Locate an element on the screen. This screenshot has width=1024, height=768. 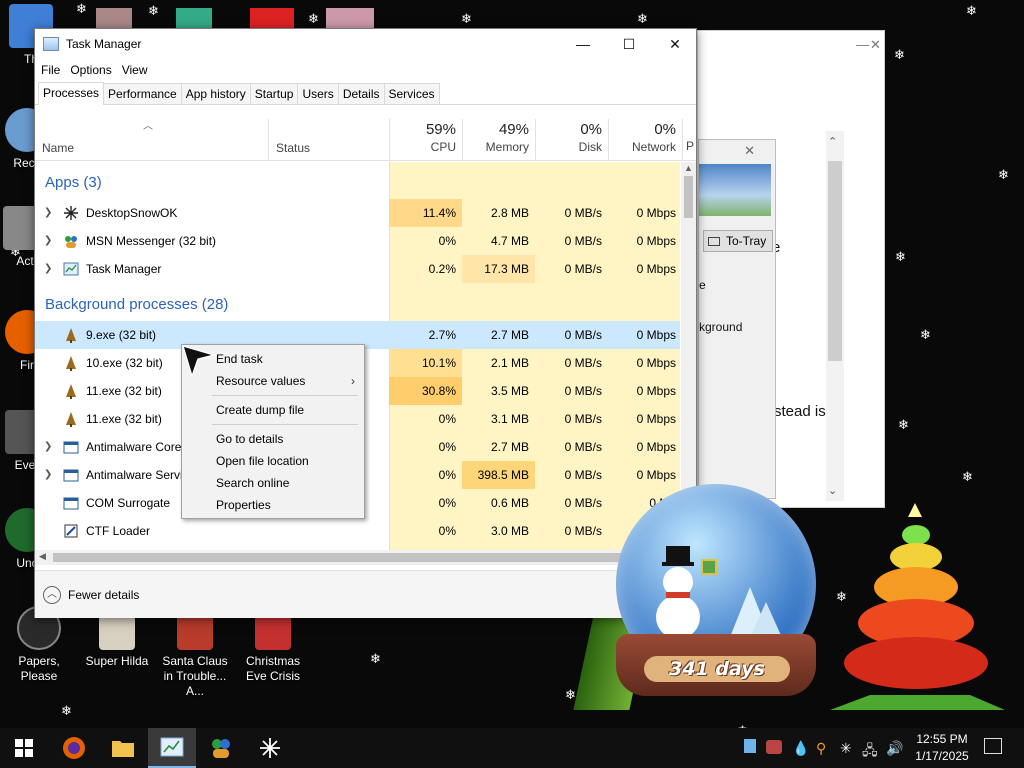
cpu-cell: 30.8% is located at coordinates (425, 391).